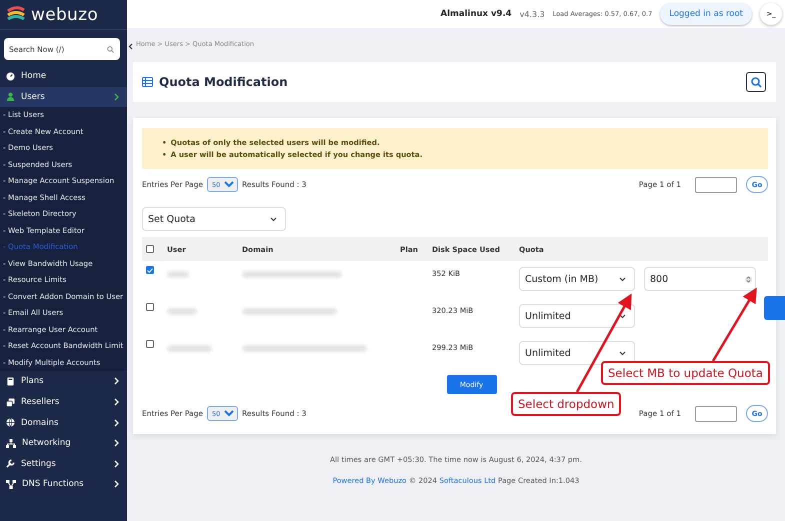 The image size is (785, 521). What do you see at coordinates (10, 97) in the screenshot?
I see `user-icon` at bounding box center [10, 97].